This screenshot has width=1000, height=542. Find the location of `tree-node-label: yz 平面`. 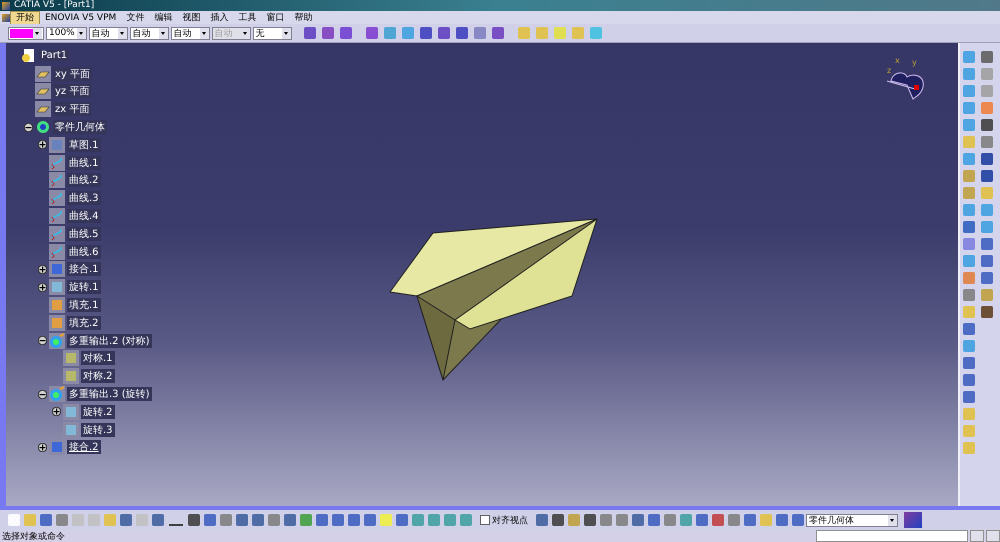

tree-node-label: yz 平面 is located at coordinates (72, 91).